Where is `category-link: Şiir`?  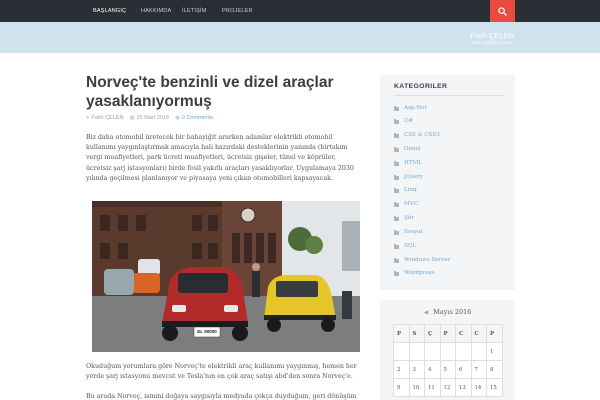
category-link: Şiir is located at coordinates (404, 218).